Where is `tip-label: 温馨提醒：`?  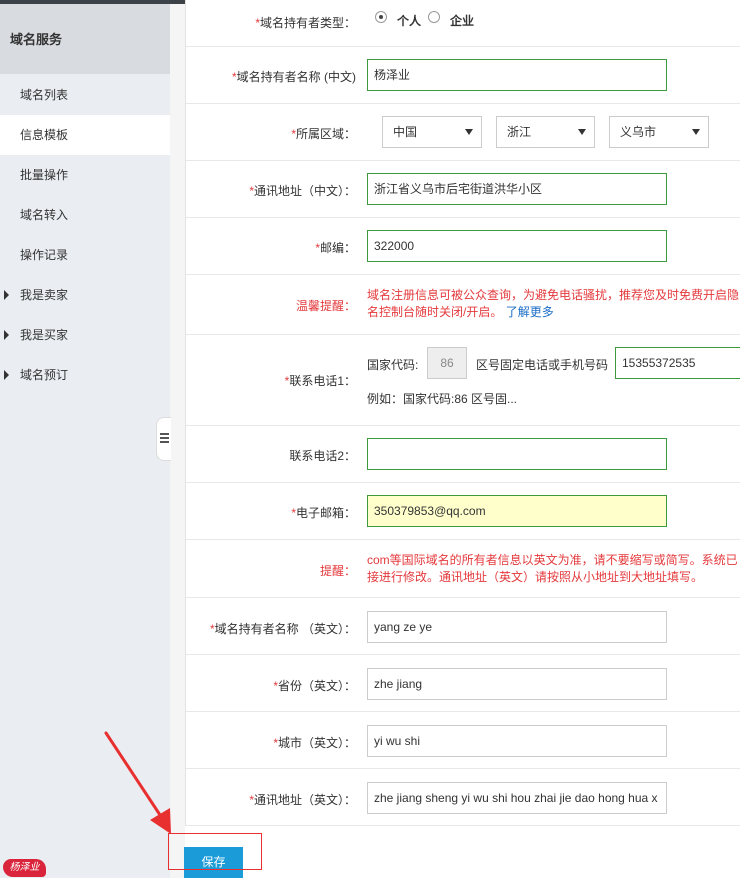 tip-label: 温馨提醒： is located at coordinates (325, 306).